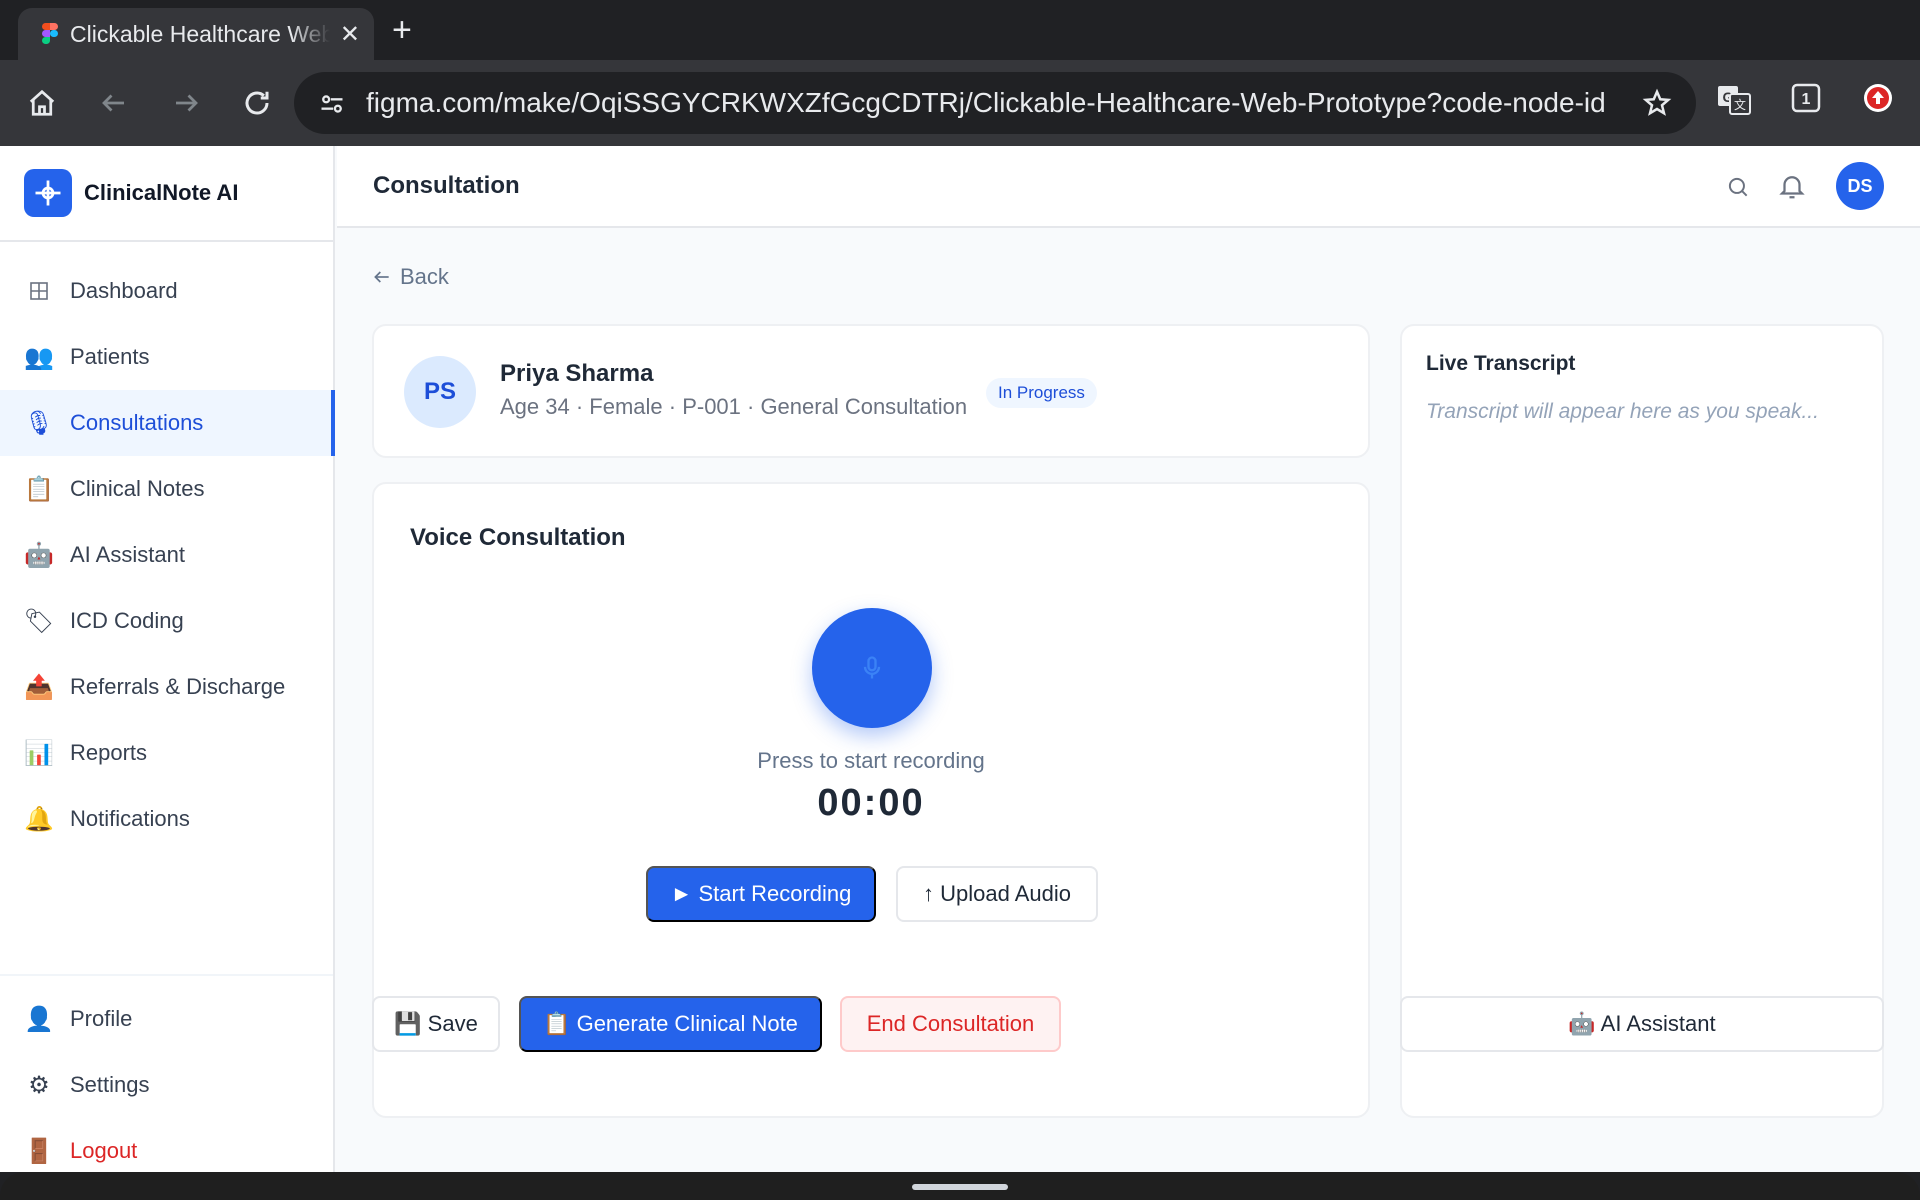 Image resolution: width=1920 pixels, height=1200 pixels. Describe the element at coordinates (257, 103) in the screenshot. I see `reload-icon` at that location.